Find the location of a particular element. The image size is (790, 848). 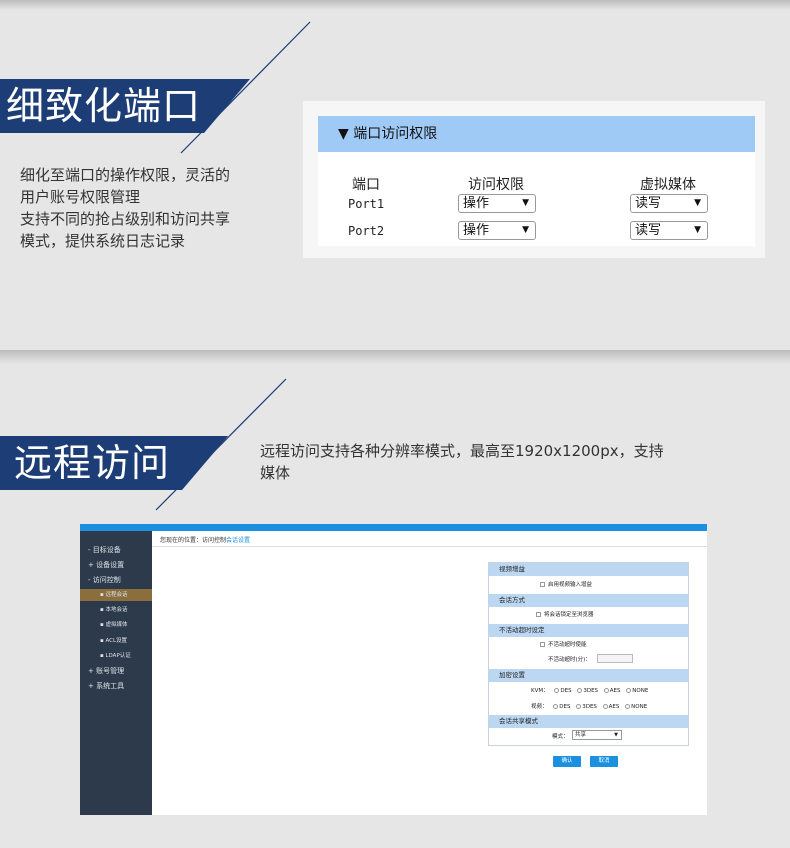

app-top-bar is located at coordinates (393, 527).